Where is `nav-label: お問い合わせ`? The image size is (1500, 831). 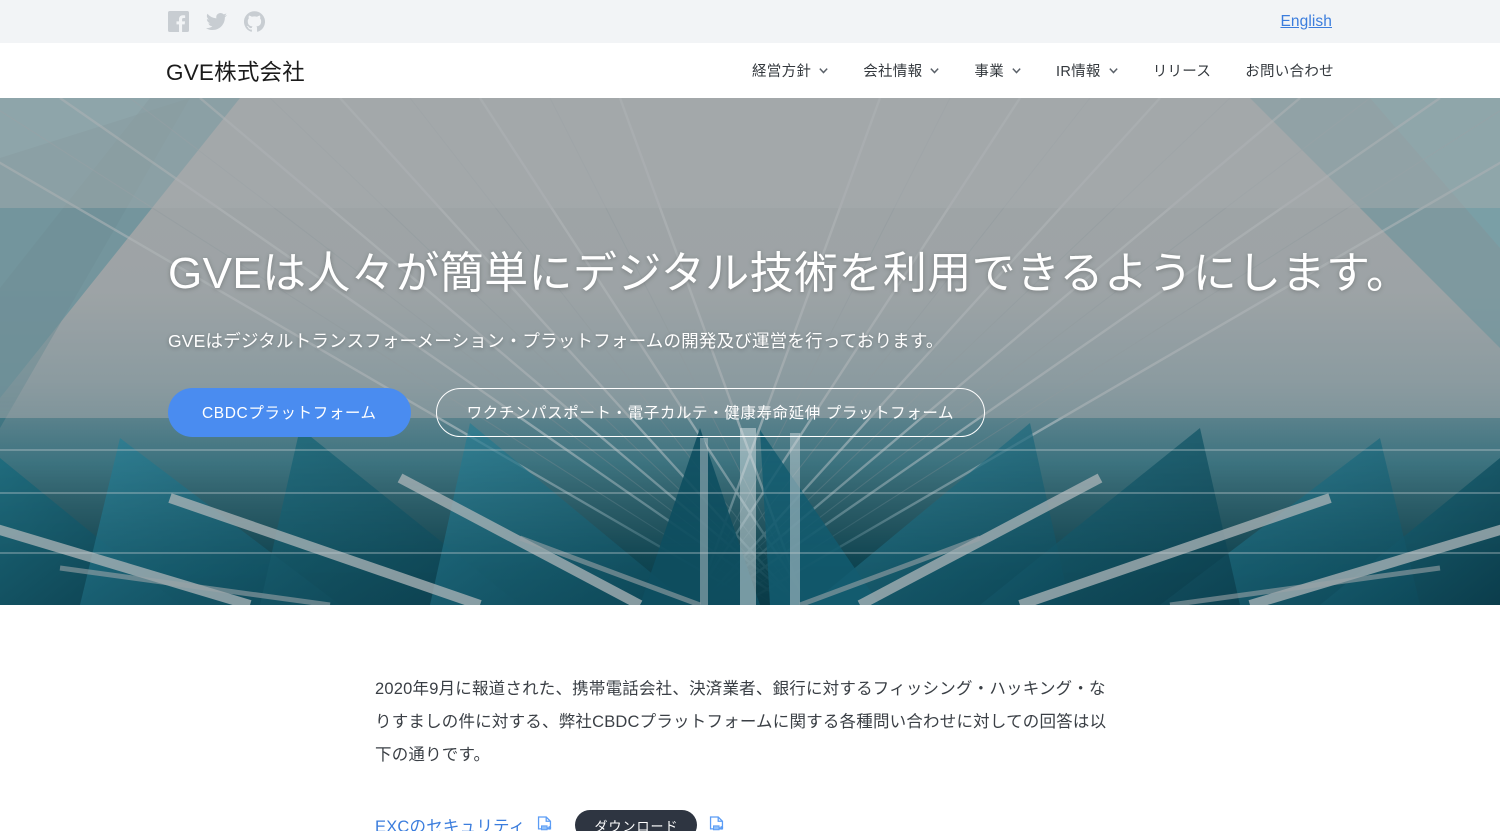 nav-label: お問い合わせ is located at coordinates (1289, 72).